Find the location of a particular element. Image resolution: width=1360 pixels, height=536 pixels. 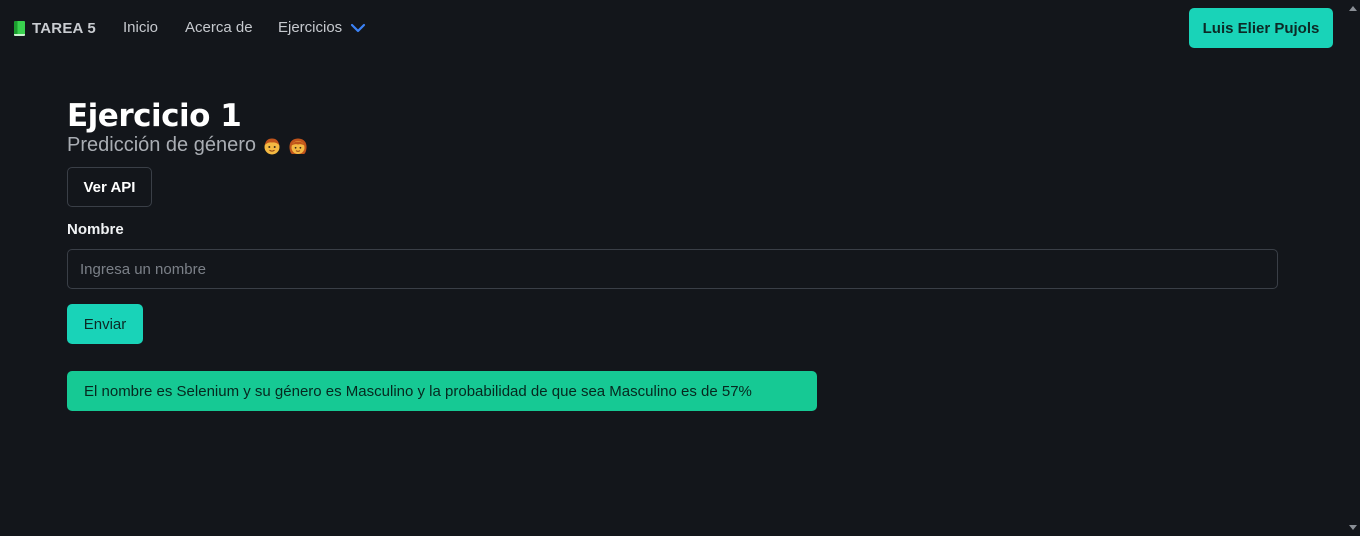

nav-link-acerca: Acerca de is located at coordinates (219, 27).